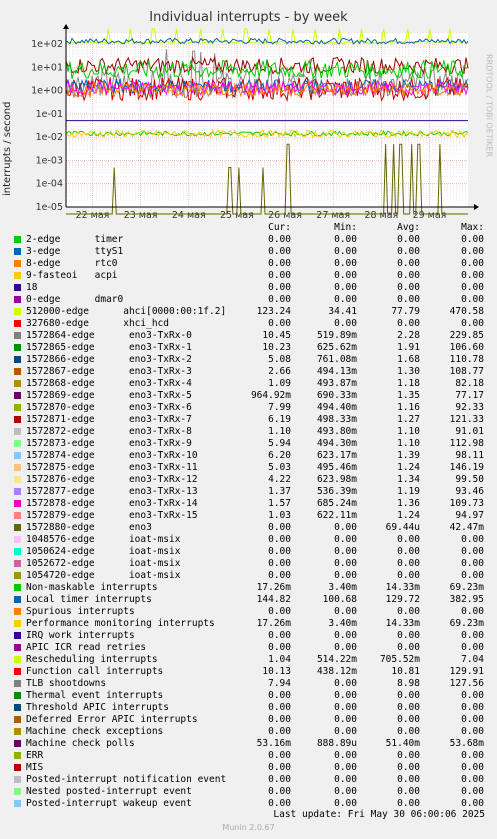 The image size is (497, 839). What do you see at coordinates (279, 659) in the screenshot?
I see `legend-value-cur: 1.04` at bounding box center [279, 659].